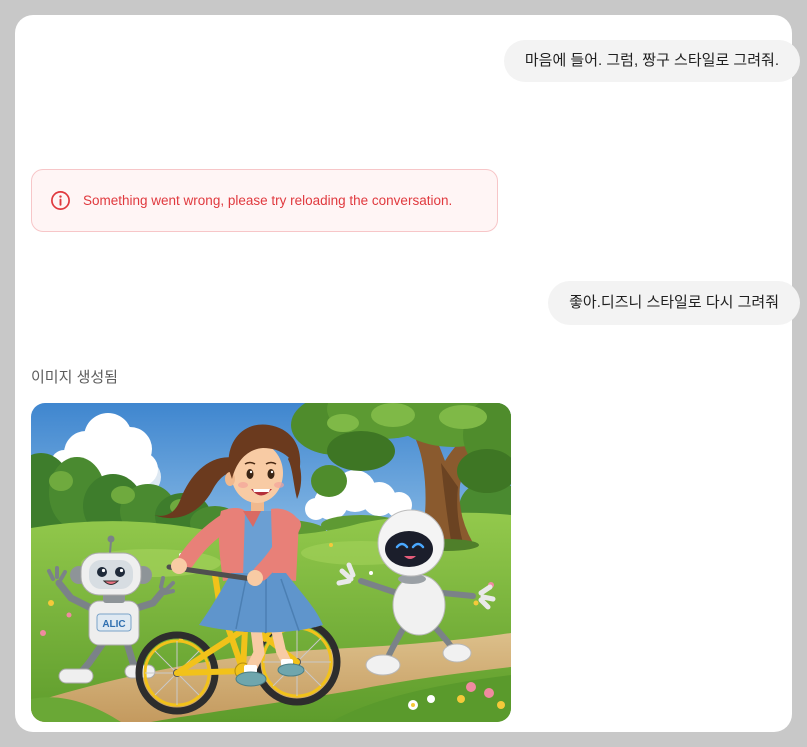 The width and height of the screenshot is (807, 747). What do you see at coordinates (651, 61) in the screenshot?
I see `user-message-bubble: 마음에 들어. 그럼, 짱구 스타일로 그려줘.` at bounding box center [651, 61].